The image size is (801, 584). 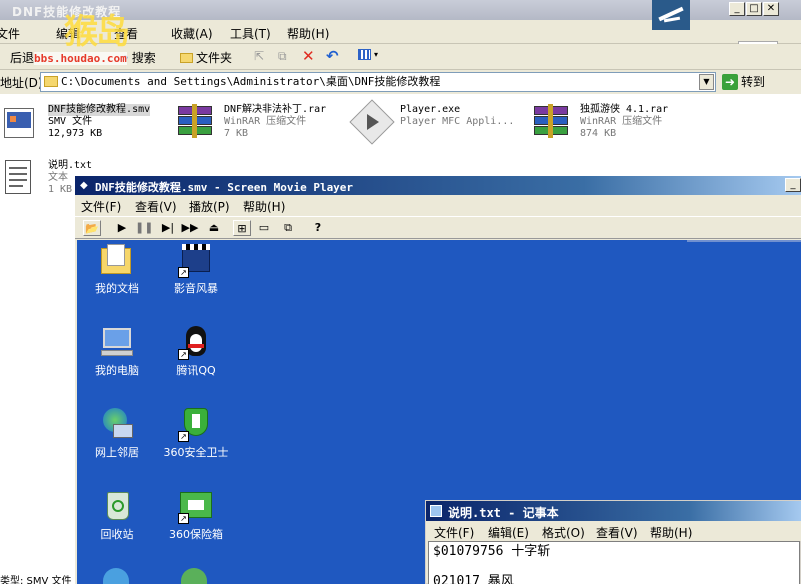 I want to click on desktop-icon-label: 网上邻居, so click(x=117, y=452).